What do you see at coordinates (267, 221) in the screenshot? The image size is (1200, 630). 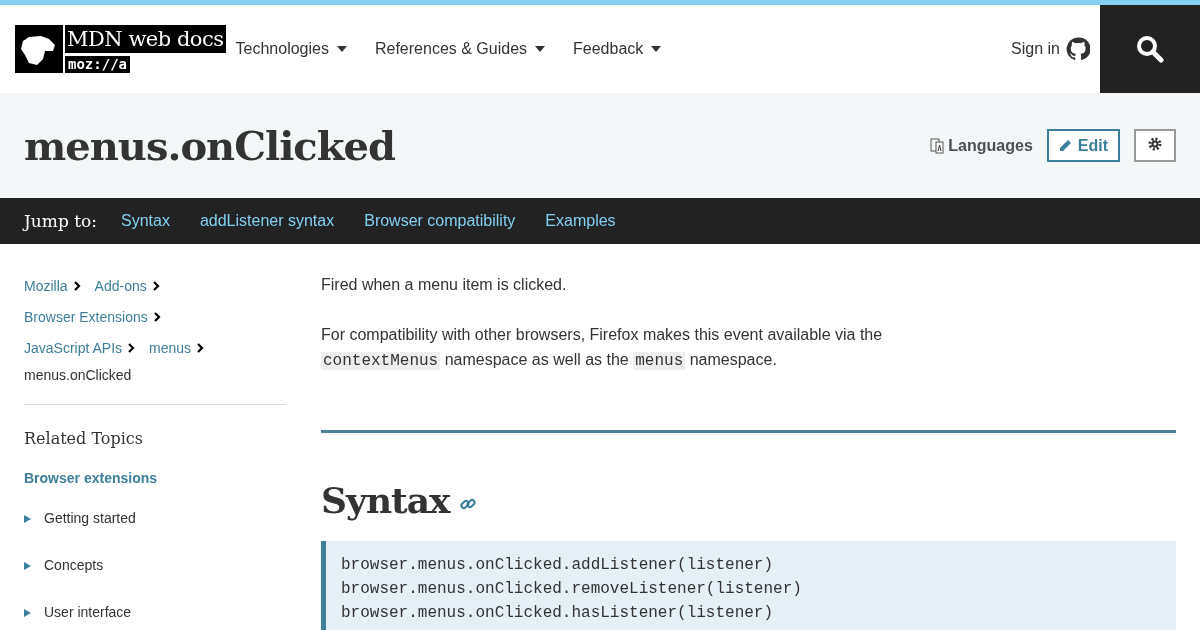 I see `jump-link: addListener syntax` at bounding box center [267, 221].